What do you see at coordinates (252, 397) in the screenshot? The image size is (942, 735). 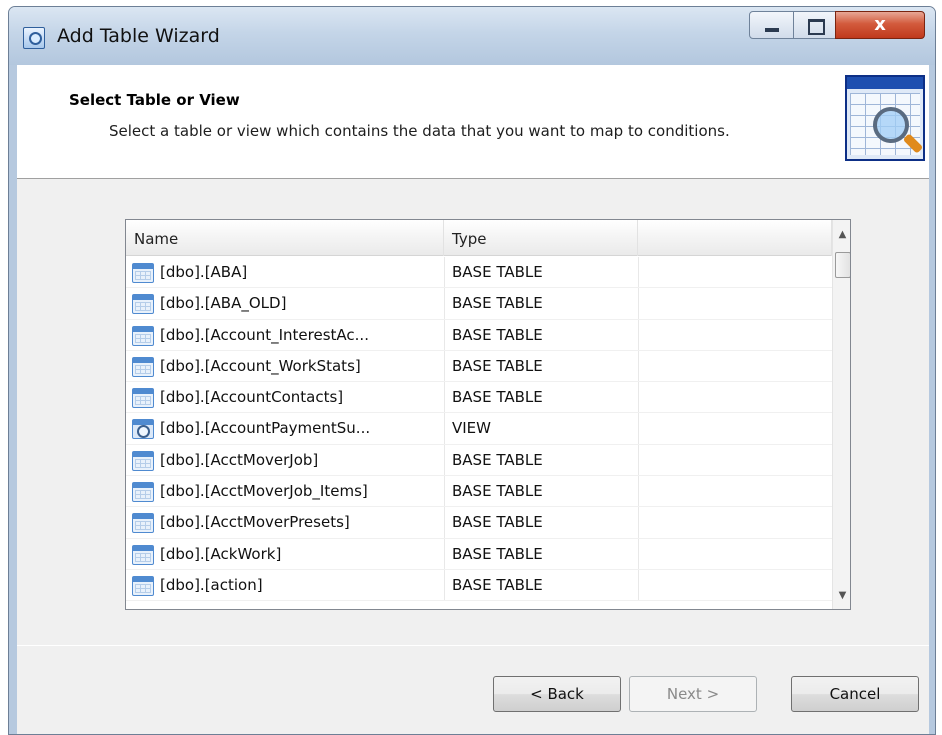 I see `row-name: [dbo].[AccountContacts]` at bounding box center [252, 397].